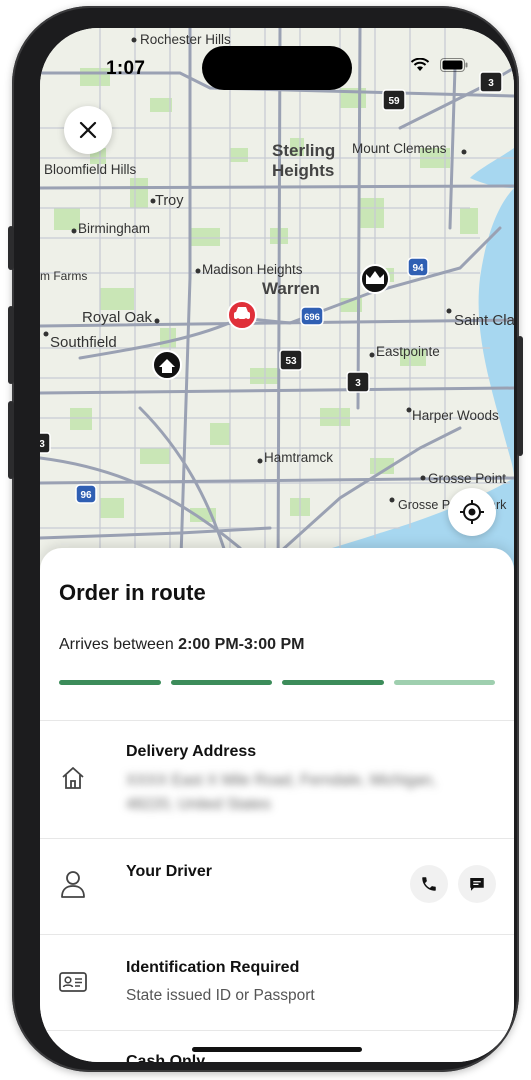 This screenshot has height=1080, width=531. I want to click on phone-icon, so click(429, 884).